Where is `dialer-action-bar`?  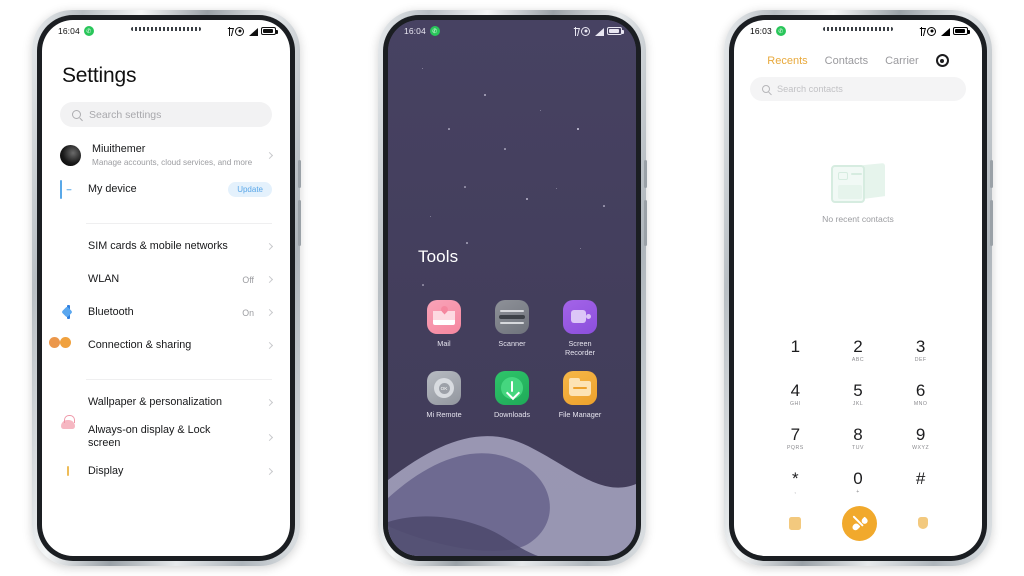 dialer-action-bar is located at coordinates (858, 523).